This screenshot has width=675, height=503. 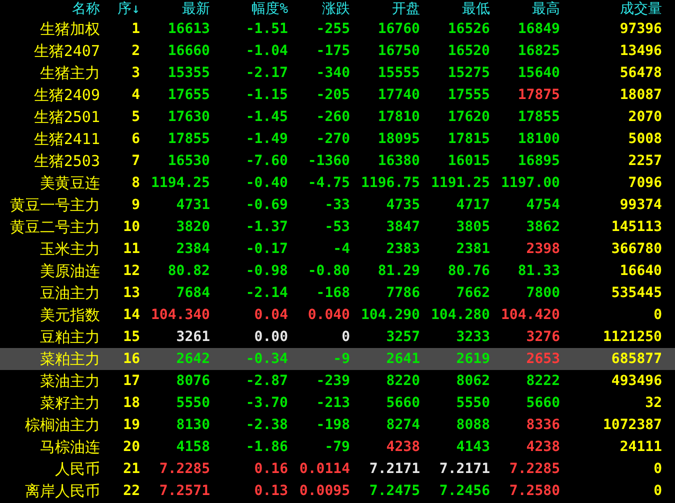 What do you see at coordinates (542, 425) in the screenshot?
I see `table-cell-text: 8336` at bounding box center [542, 425].